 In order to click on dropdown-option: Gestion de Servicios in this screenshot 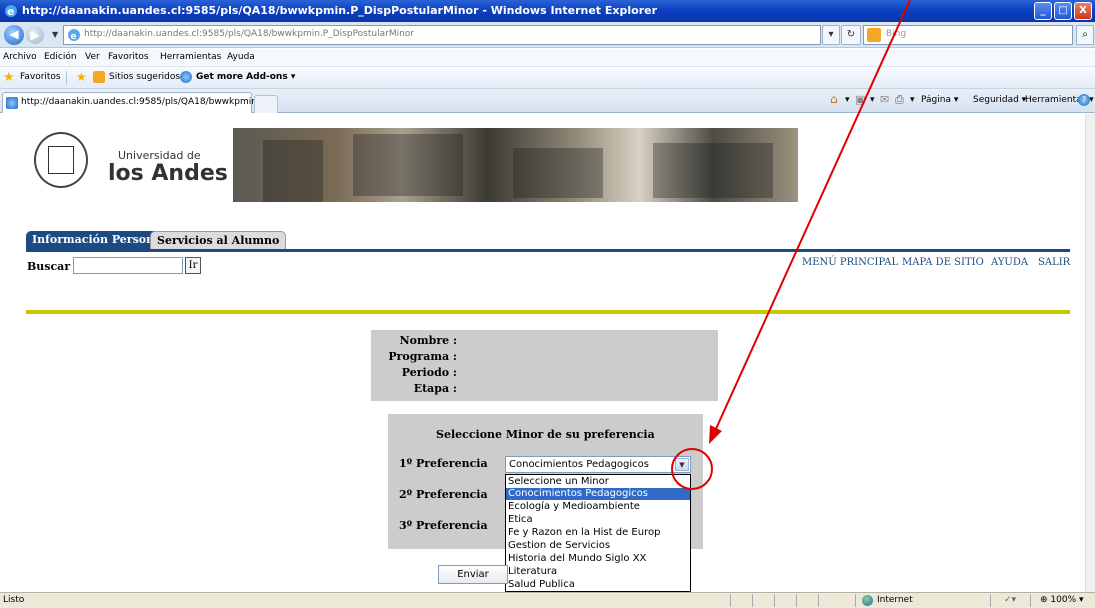, I will do `click(598, 546)`.